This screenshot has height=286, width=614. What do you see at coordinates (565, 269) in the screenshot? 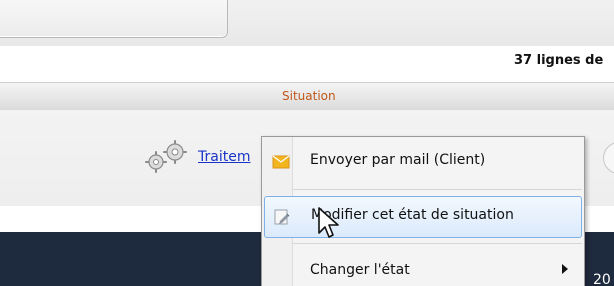
I see `submenu-arrow-icon` at bounding box center [565, 269].